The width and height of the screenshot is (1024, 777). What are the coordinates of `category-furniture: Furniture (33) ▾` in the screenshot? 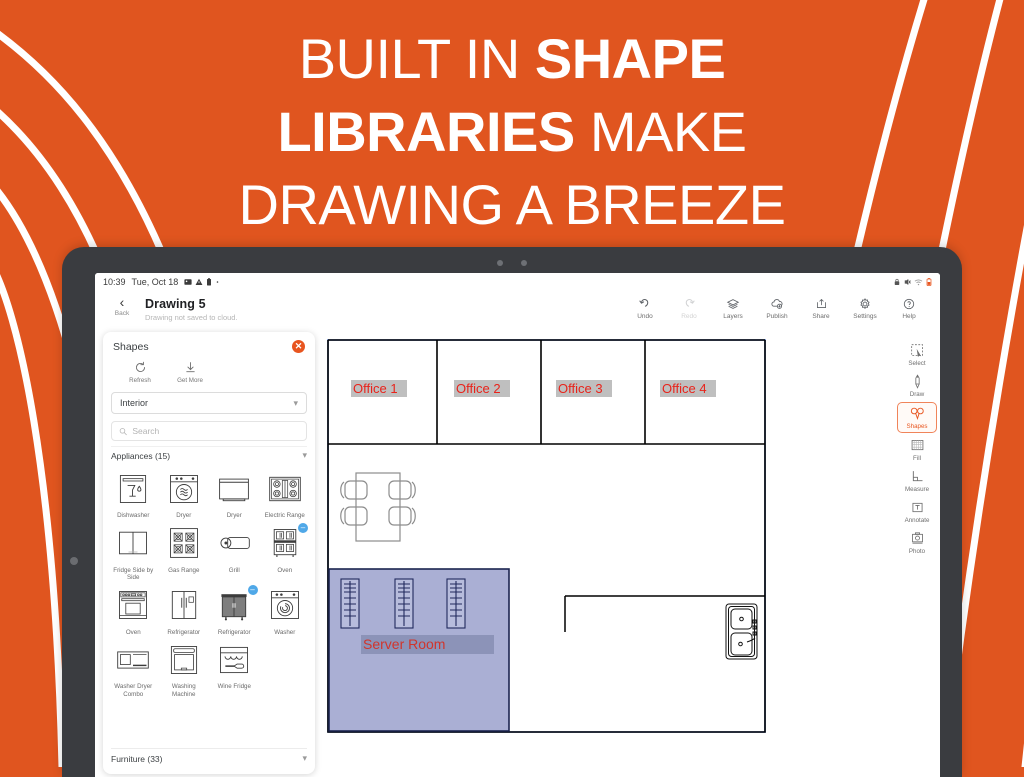 It's located at (209, 758).